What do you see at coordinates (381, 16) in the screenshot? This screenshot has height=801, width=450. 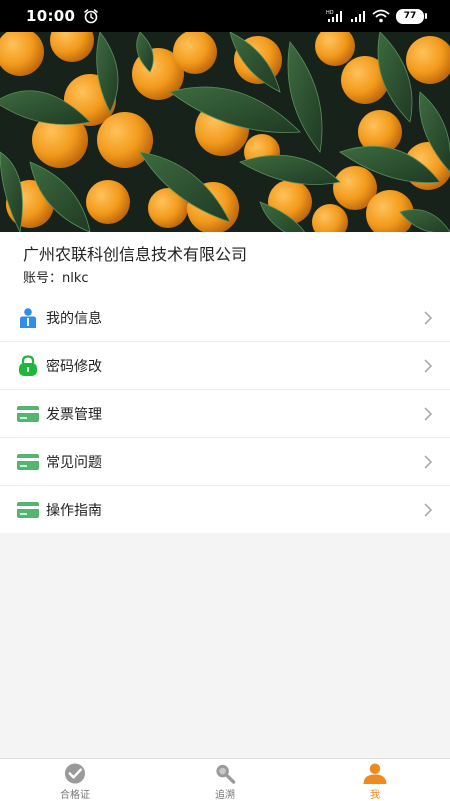 I see `wifi-icon` at bounding box center [381, 16].